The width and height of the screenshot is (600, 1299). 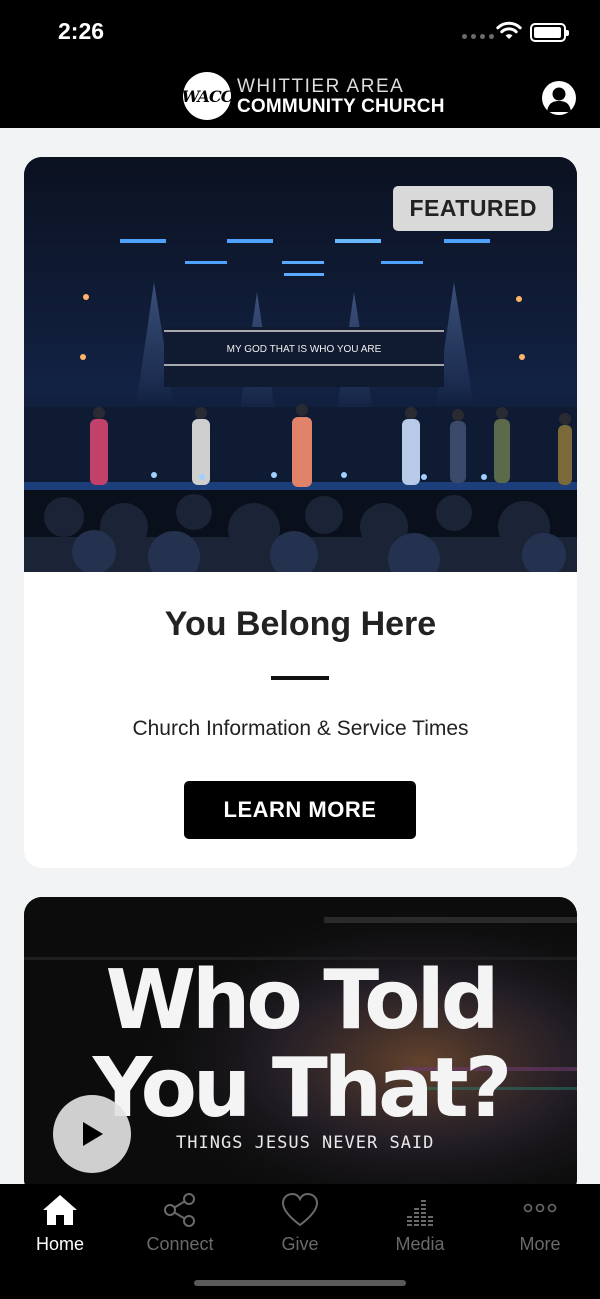 I want to click on church-logo: WACC WHITTIER AREA COMMUNITY CHURCH, so click(x=313, y=96).